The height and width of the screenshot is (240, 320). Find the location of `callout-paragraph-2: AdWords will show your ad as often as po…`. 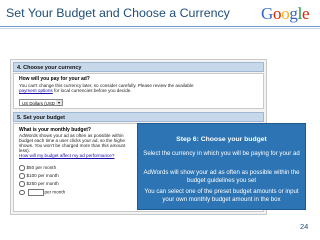

callout-paragraph-2: AdWords will show your ad as often as po… is located at coordinates (221, 176).